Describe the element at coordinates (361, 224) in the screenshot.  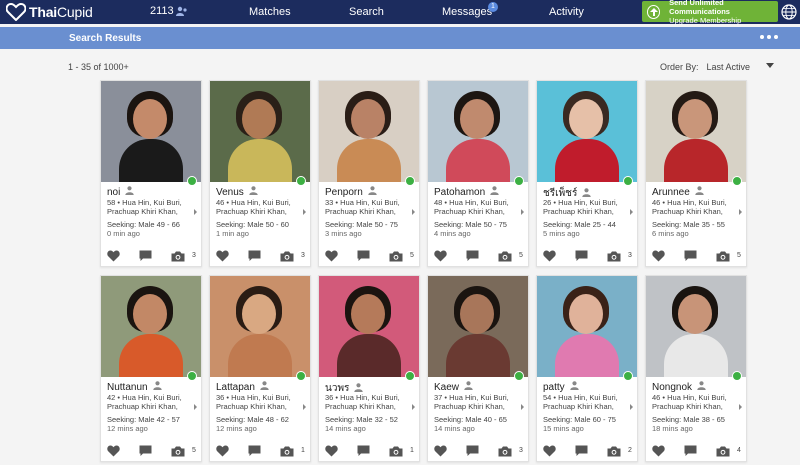
I see `profile-seeking: Seeking: Male 50 - 75` at that location.